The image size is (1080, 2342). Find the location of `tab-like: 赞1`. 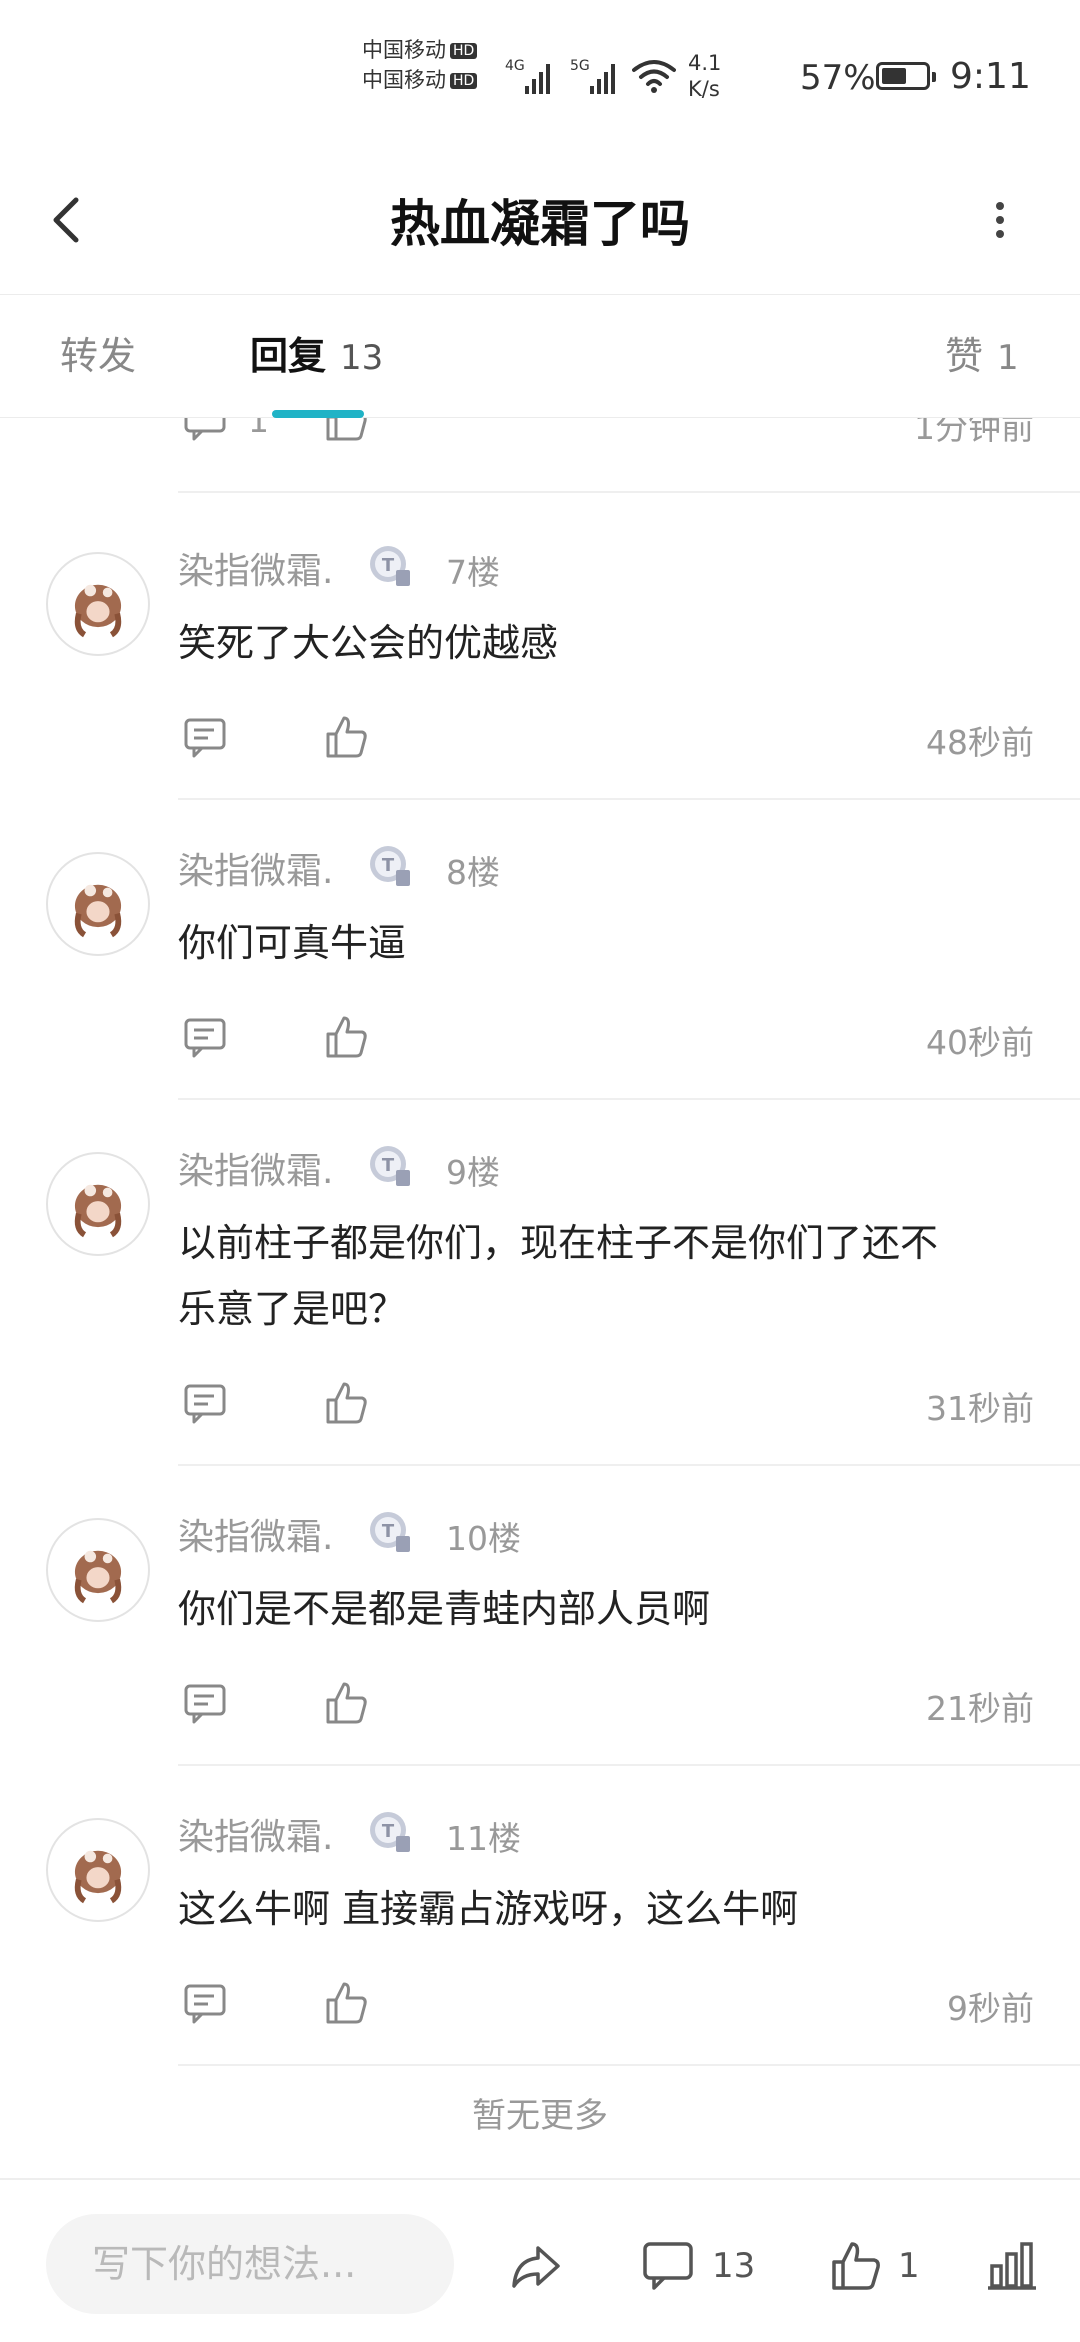

tab-like: 赞1 is located at coordinates (982, 352).